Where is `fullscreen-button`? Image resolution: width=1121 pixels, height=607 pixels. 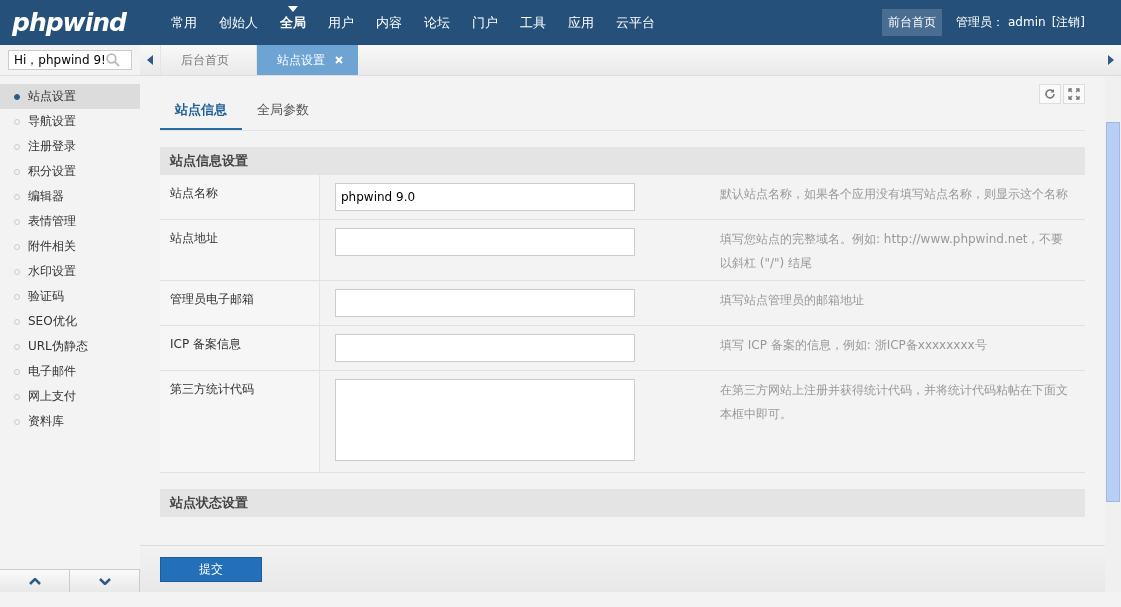
fullscreen-button is located at coordinates (1074, 94).